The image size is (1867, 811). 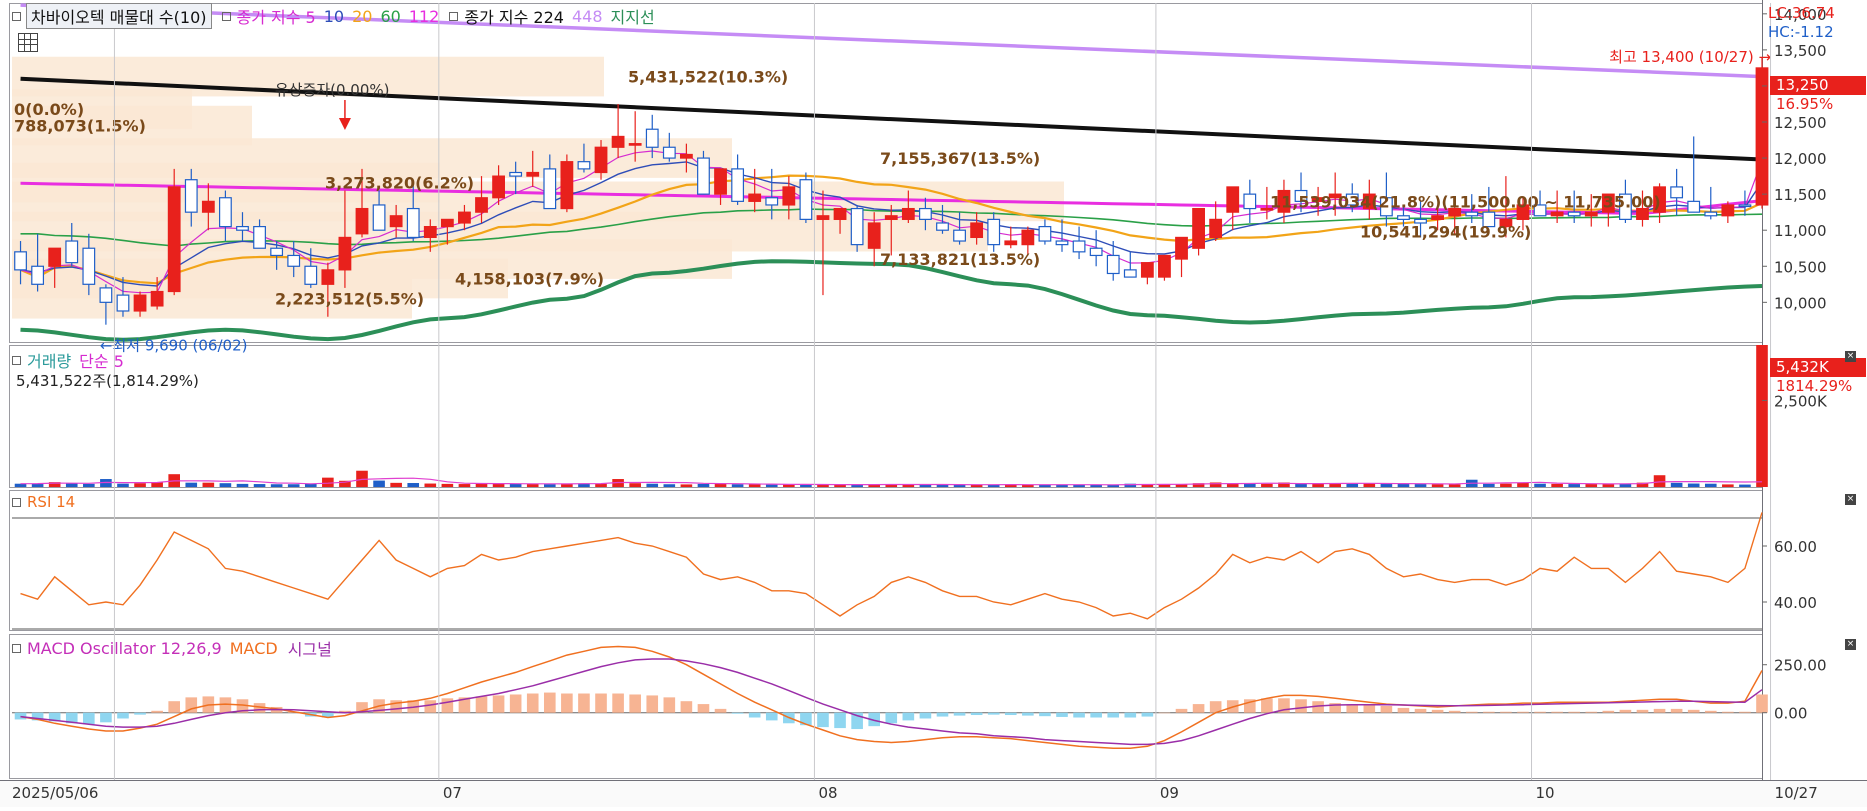 What do you see at coordinates (390, 16) in the screenshot?
I see `legend-ma60: 60` at bounding box center [390, 16].